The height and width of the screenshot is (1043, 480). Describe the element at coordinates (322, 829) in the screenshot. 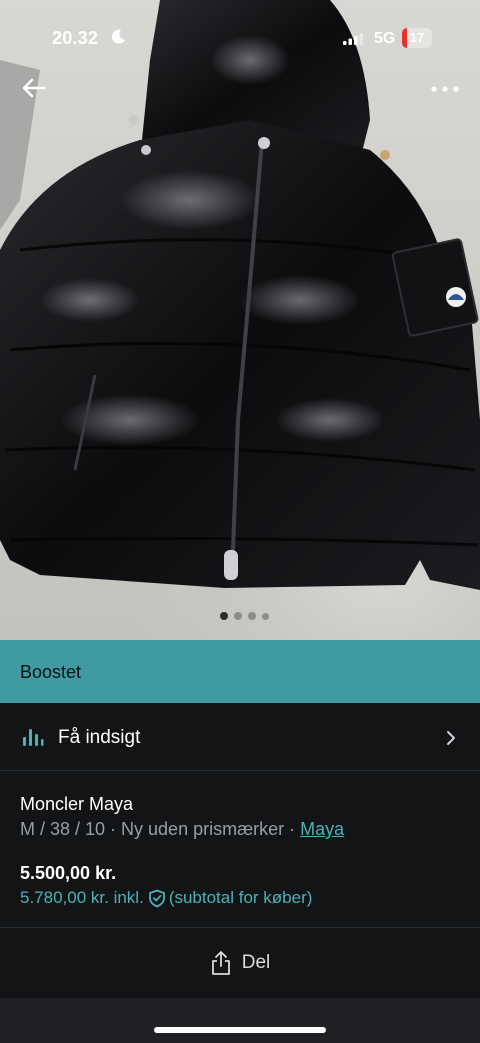

I see `brand-link: Maya` at that location.